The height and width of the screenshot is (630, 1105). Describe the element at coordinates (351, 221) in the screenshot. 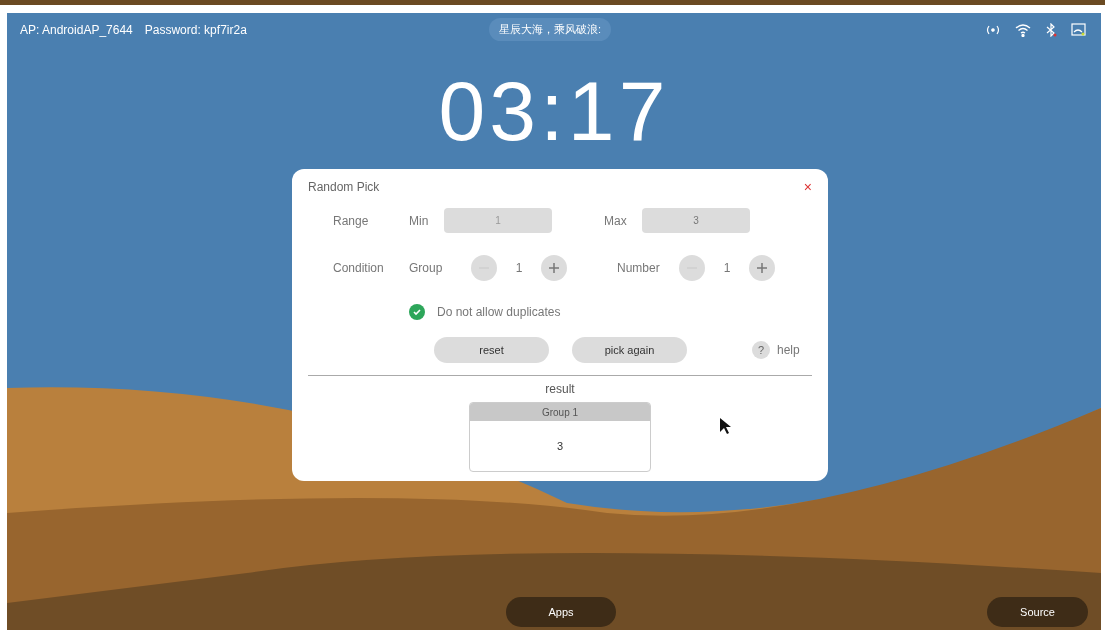

I see `range-label: Range` at that location.